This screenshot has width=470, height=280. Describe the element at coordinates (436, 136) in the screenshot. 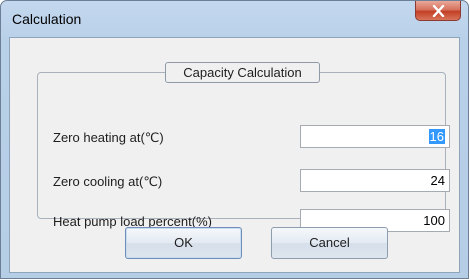

I see `zero-heating-value: 16` at that location.